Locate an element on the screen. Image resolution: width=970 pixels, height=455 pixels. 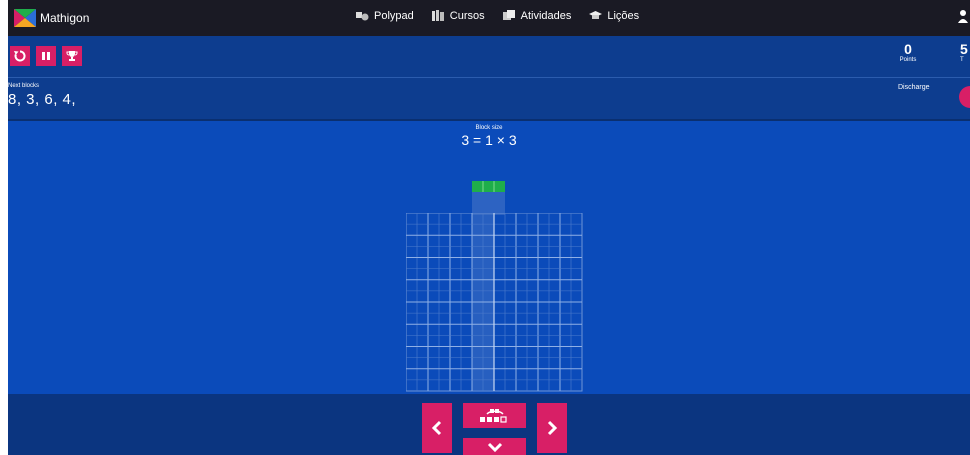
mathigon-logo-icon is located at coordinates (25, 18).